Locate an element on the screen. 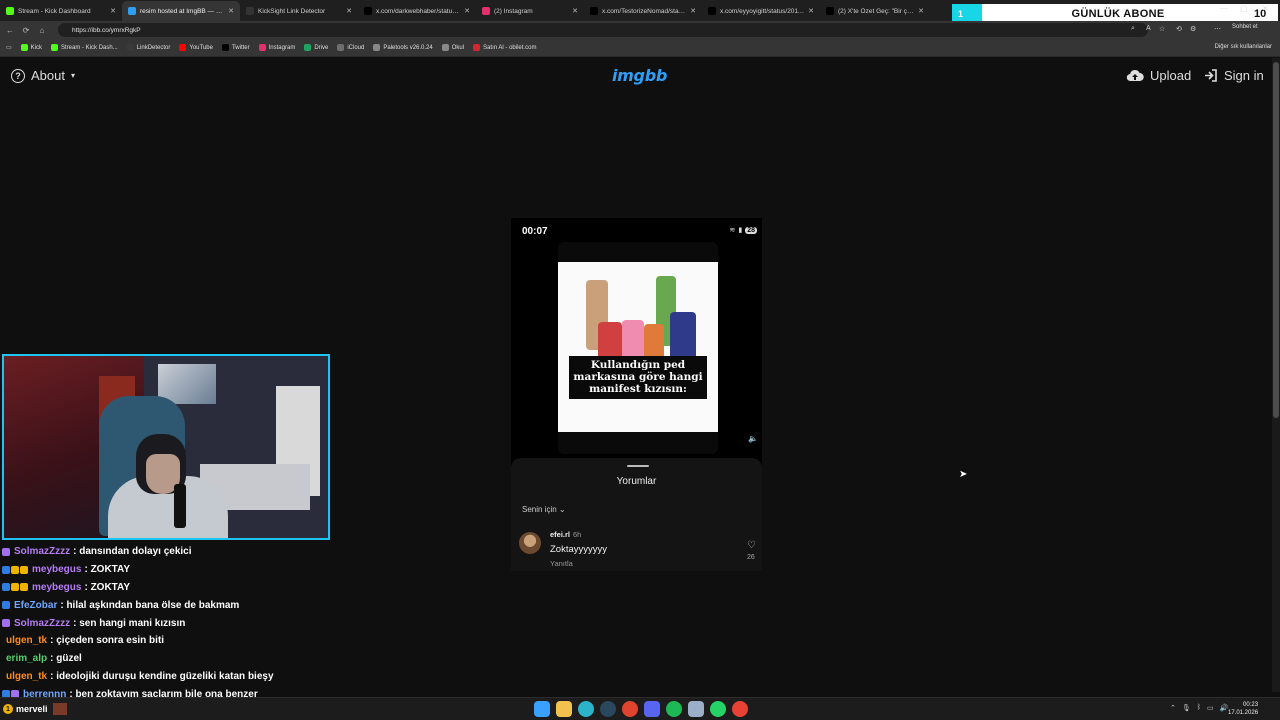  tab-title: resim hosted at ImgBB — ImgBB is located at coordinates (182, 11).